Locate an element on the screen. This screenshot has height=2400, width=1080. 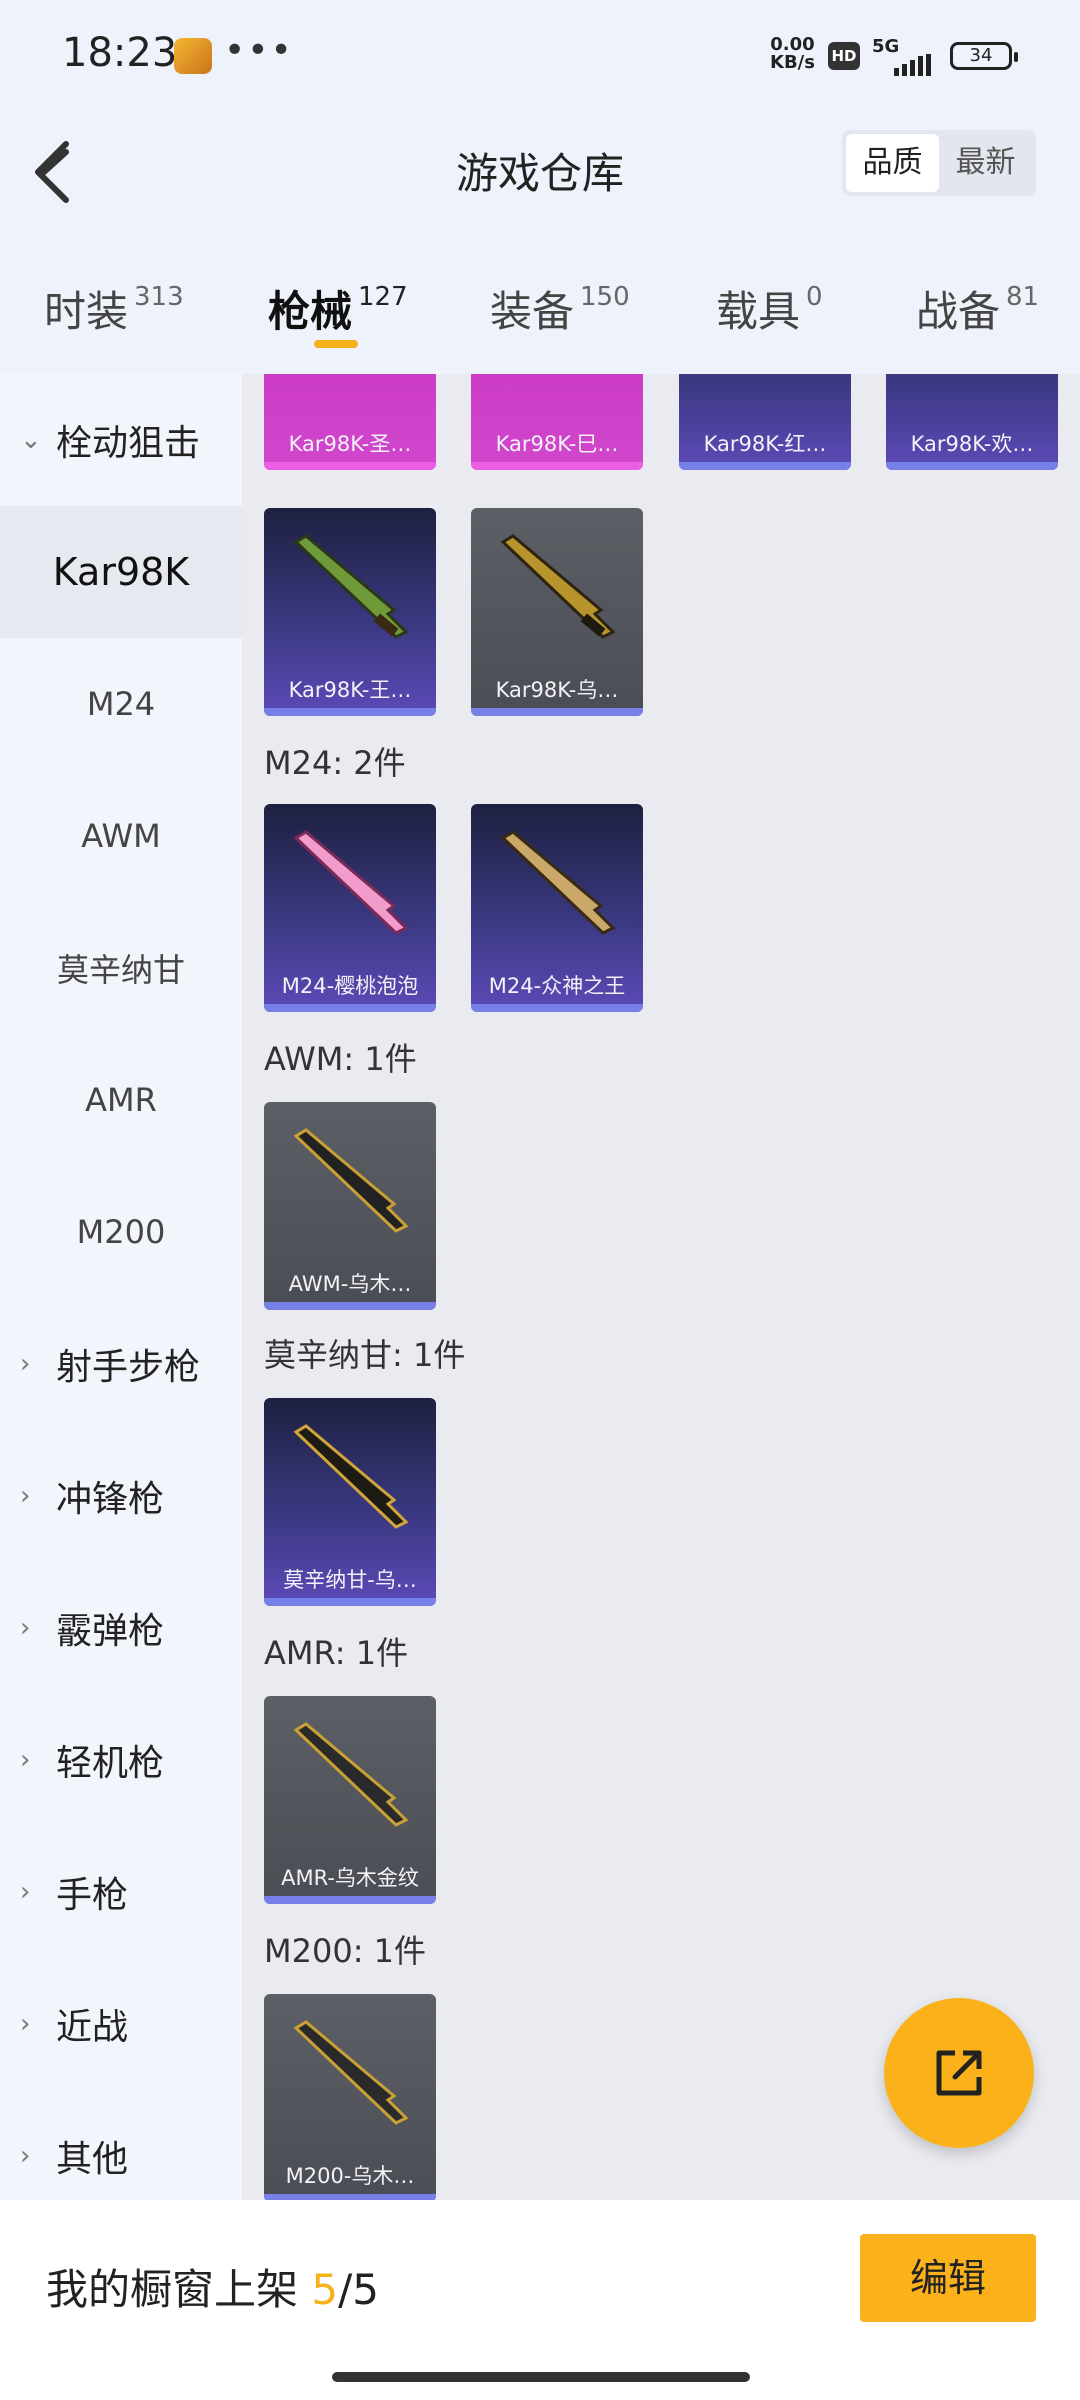
weapon-card: AMR-乌木金纹 is located at coordinates (350, 1800).